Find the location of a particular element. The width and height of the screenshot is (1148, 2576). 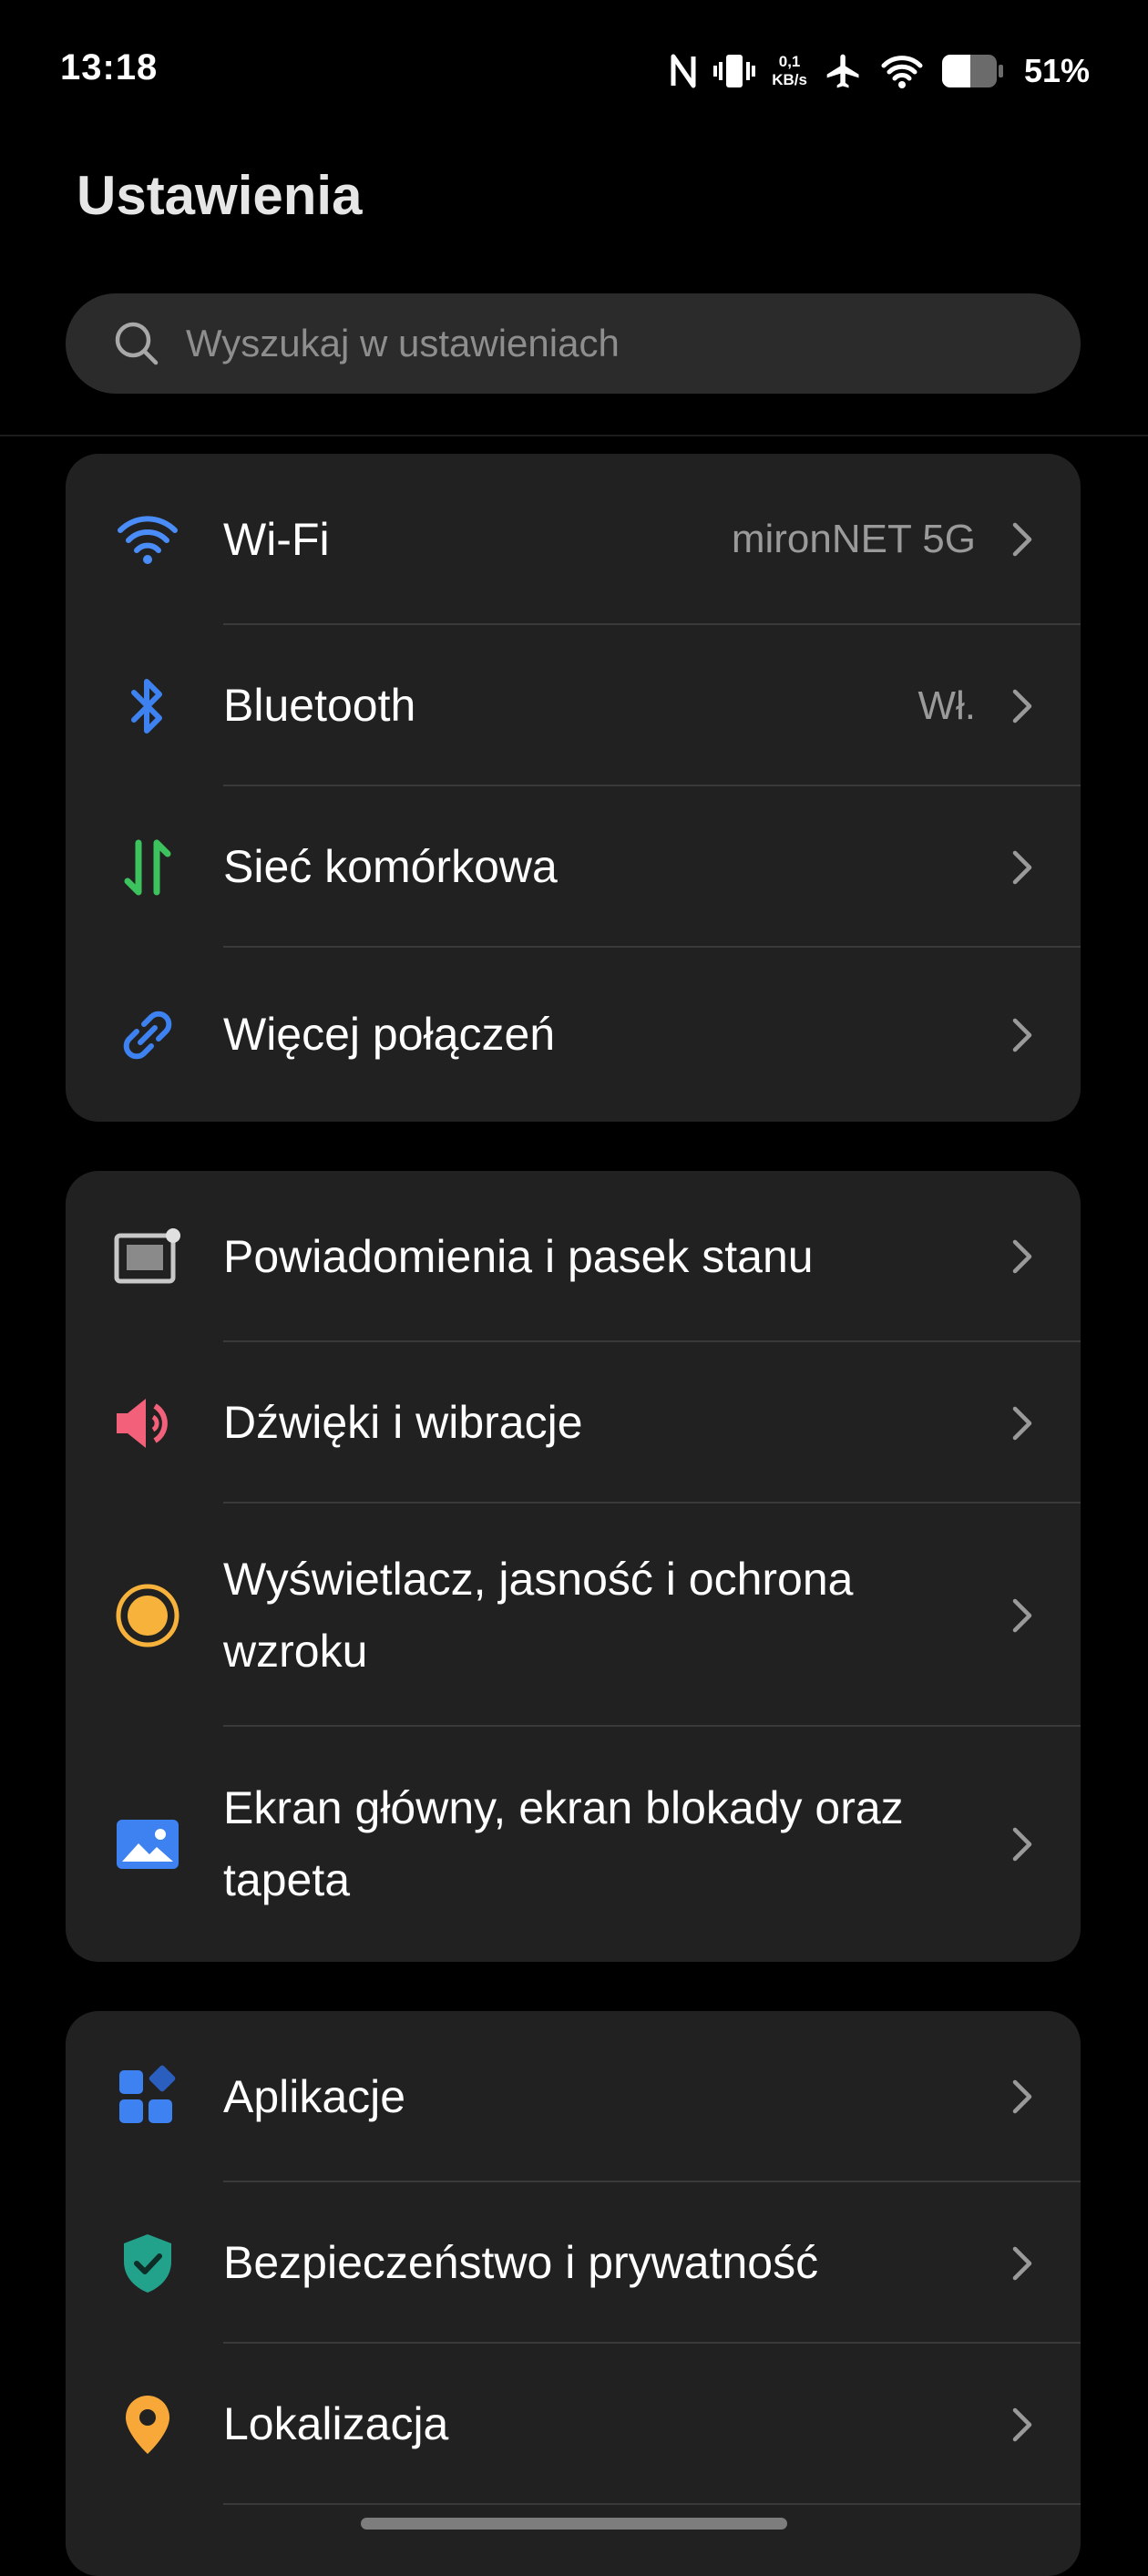

row-value: mironNET 5G is located at coordinates (854, 539).